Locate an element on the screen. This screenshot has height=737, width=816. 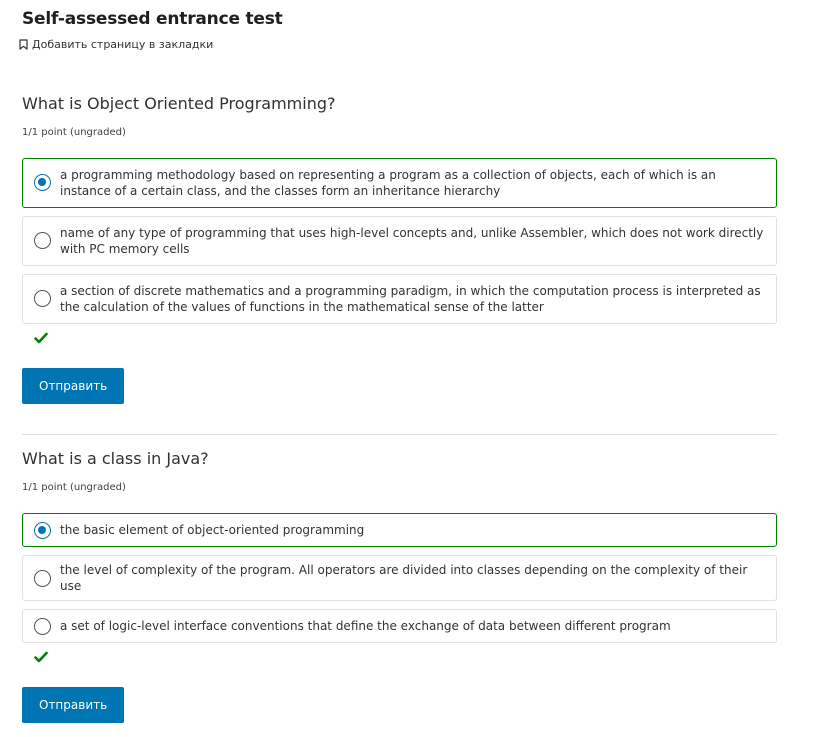
question-text: What is Object Oriented Programming? is located at coordinates (179, 103).